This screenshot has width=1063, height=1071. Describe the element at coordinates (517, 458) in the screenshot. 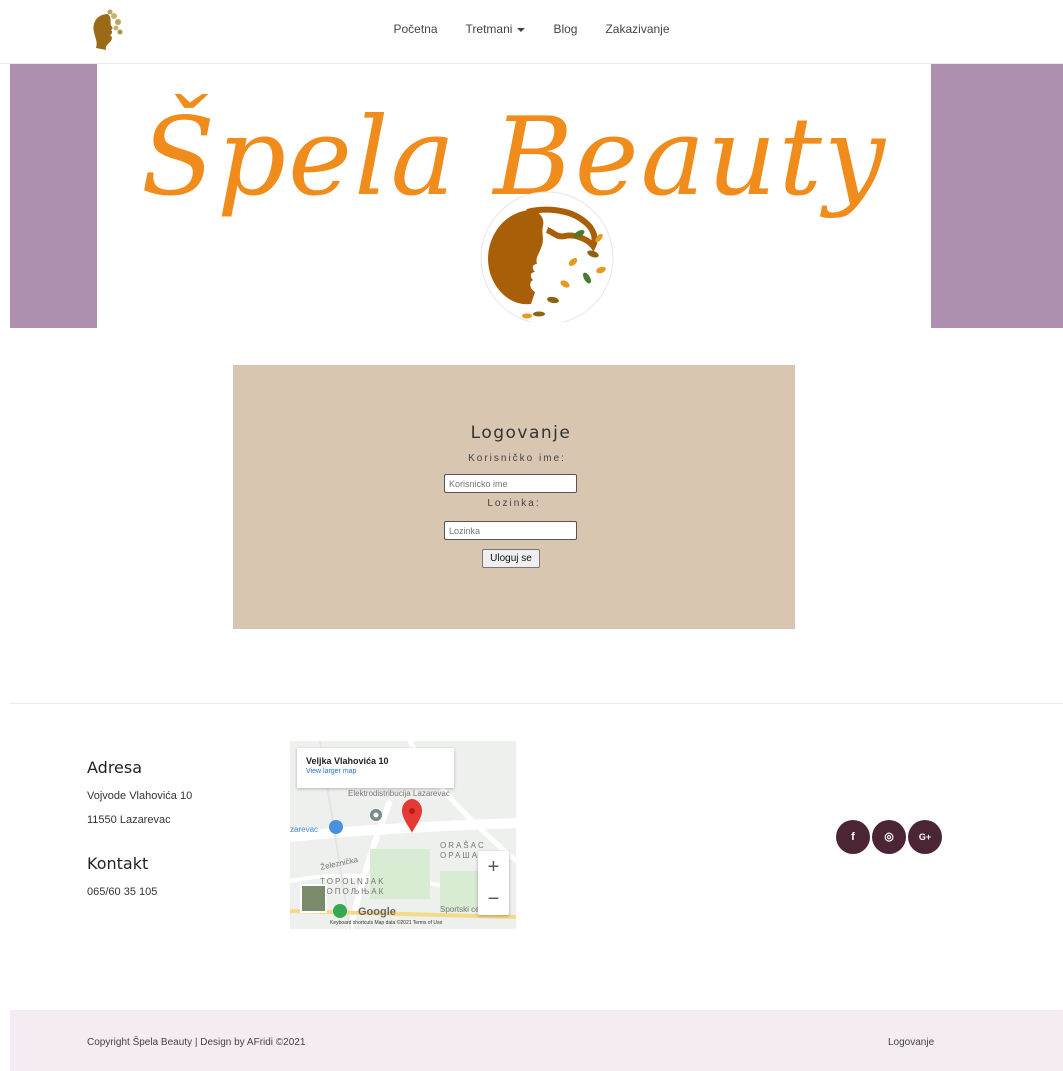

I see `username-label: Korisničko ime:` at that location.